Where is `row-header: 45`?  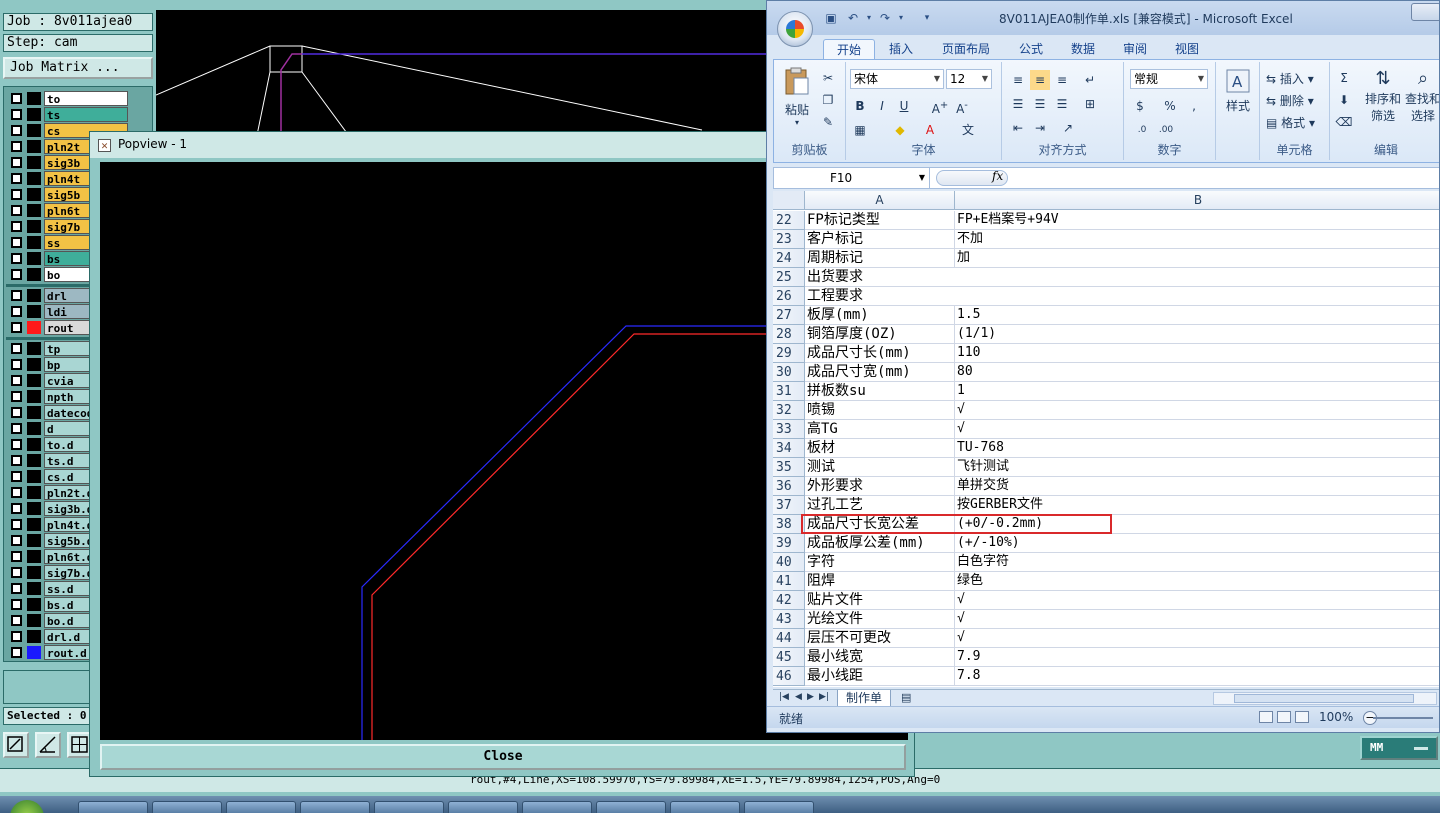
row-header: 45 is located at coordinates (789, 657).